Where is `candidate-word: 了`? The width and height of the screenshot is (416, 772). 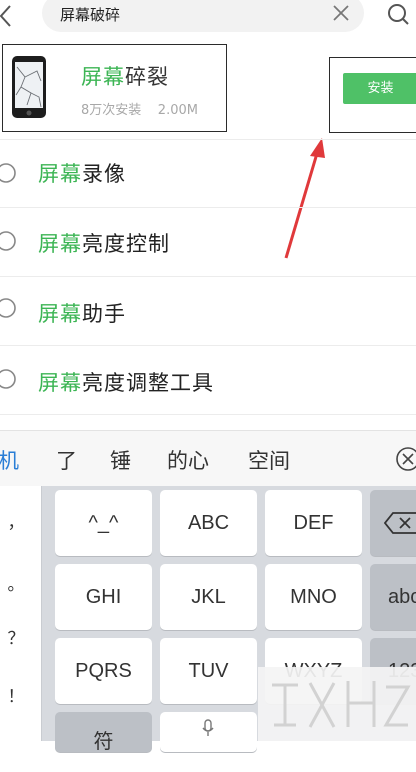
candidate-word: 了 is located at coordinates (66, 460).